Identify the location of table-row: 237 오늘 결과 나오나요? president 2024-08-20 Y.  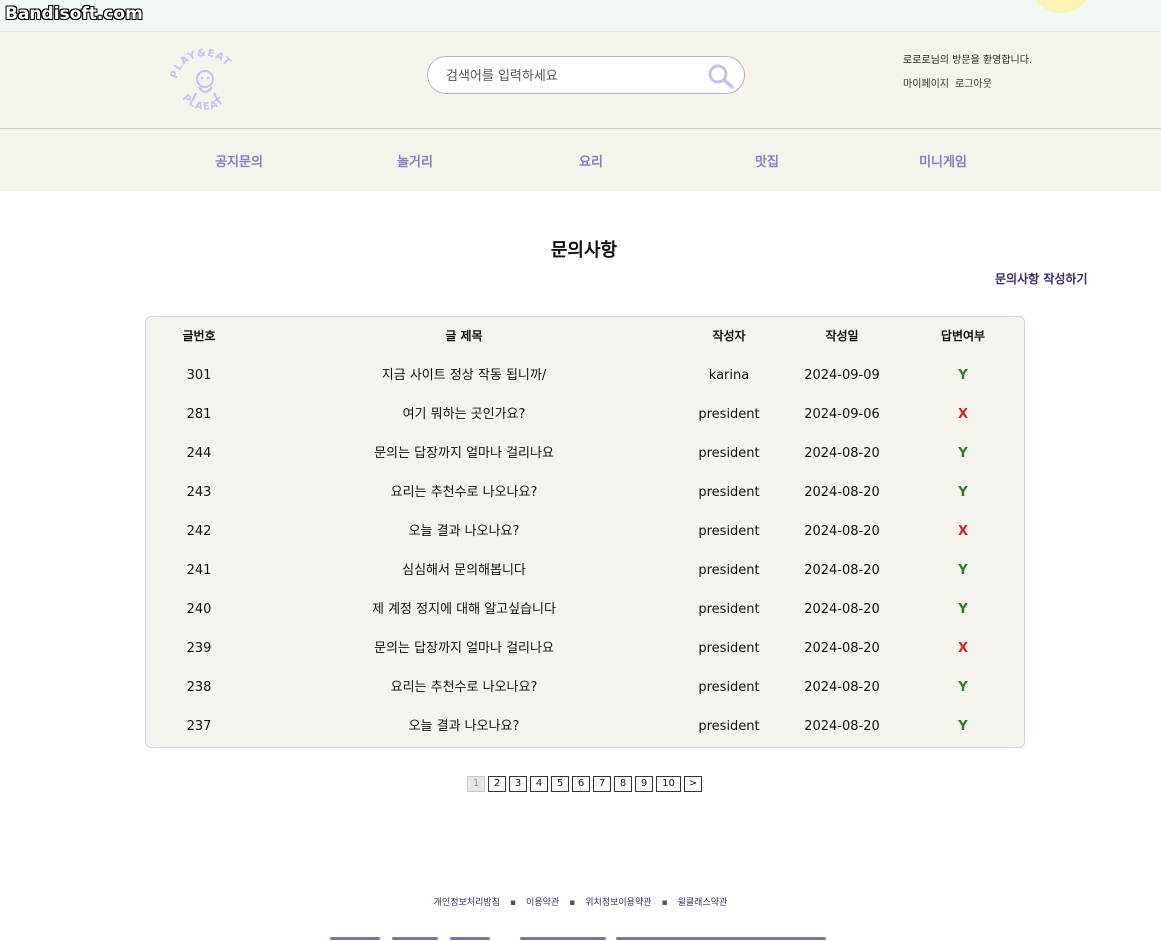
(585, 726).